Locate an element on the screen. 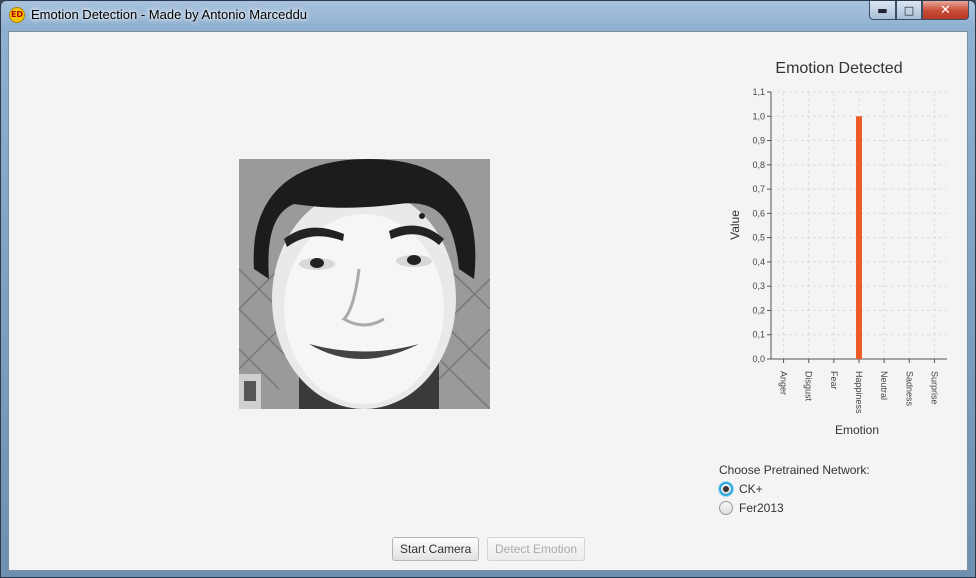  radio-option-ckplus: CK+ is located at coordinates (741, 489).